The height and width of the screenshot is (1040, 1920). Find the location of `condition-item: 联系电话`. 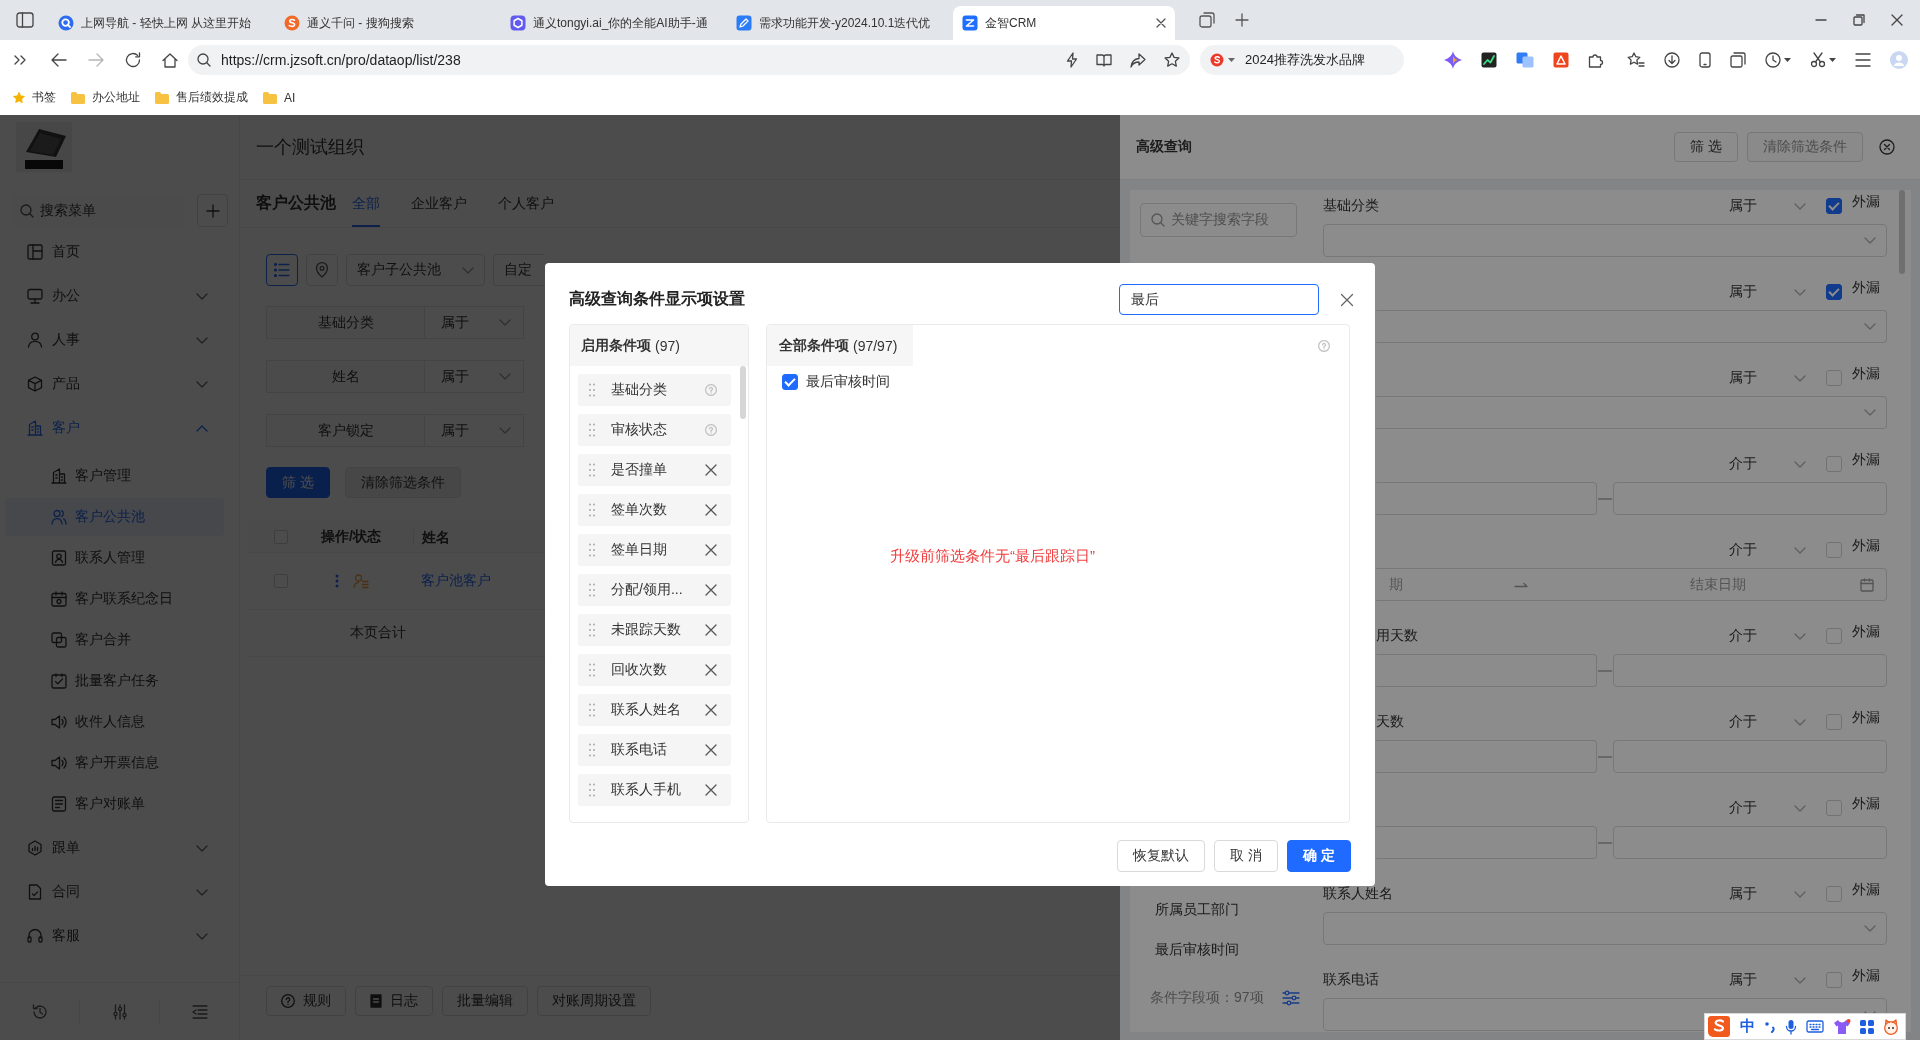

condition-item: 联系电话 is located at coordinates (654, 750).